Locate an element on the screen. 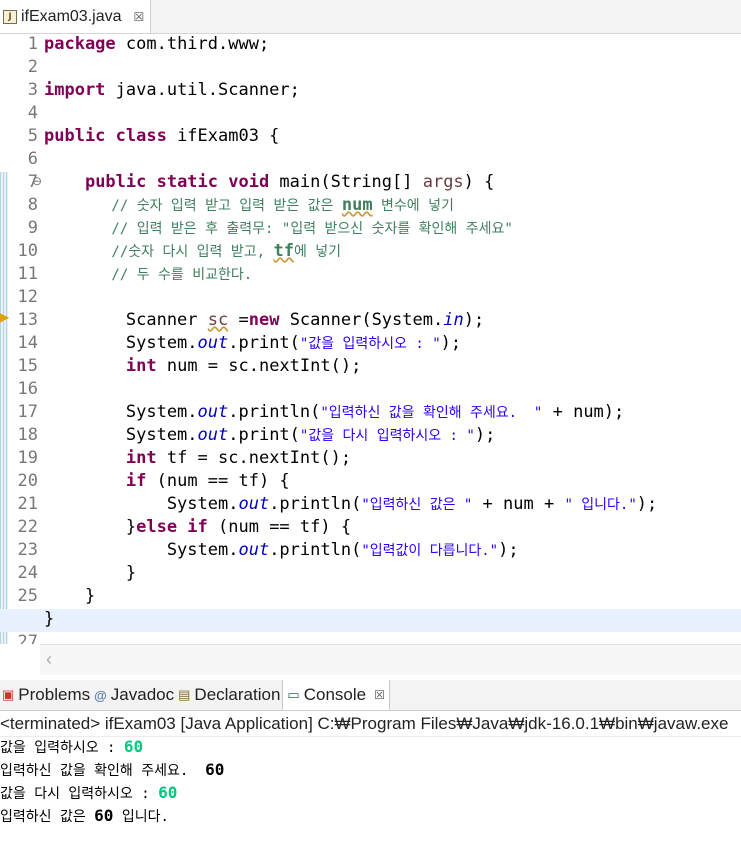 The height and width of the screenshot is (858, 741). console-line: 입력하신 값을 확인해 주세요. 60 is located at coordinates (370, 771).